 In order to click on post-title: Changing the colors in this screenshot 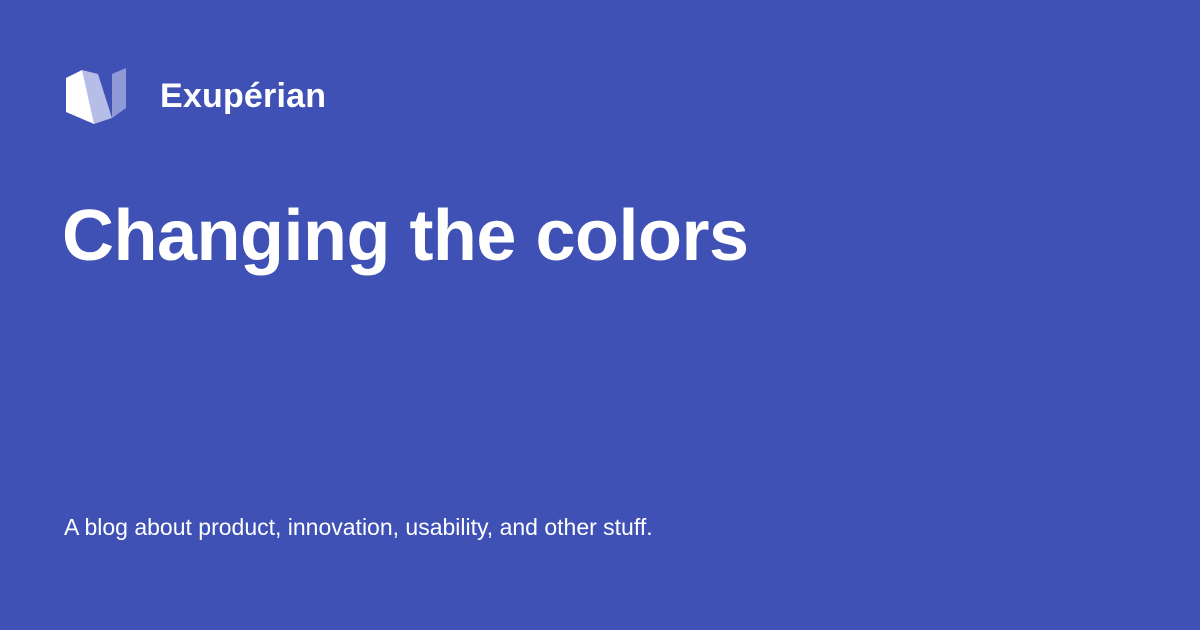, I will do `click(405, 236)`.